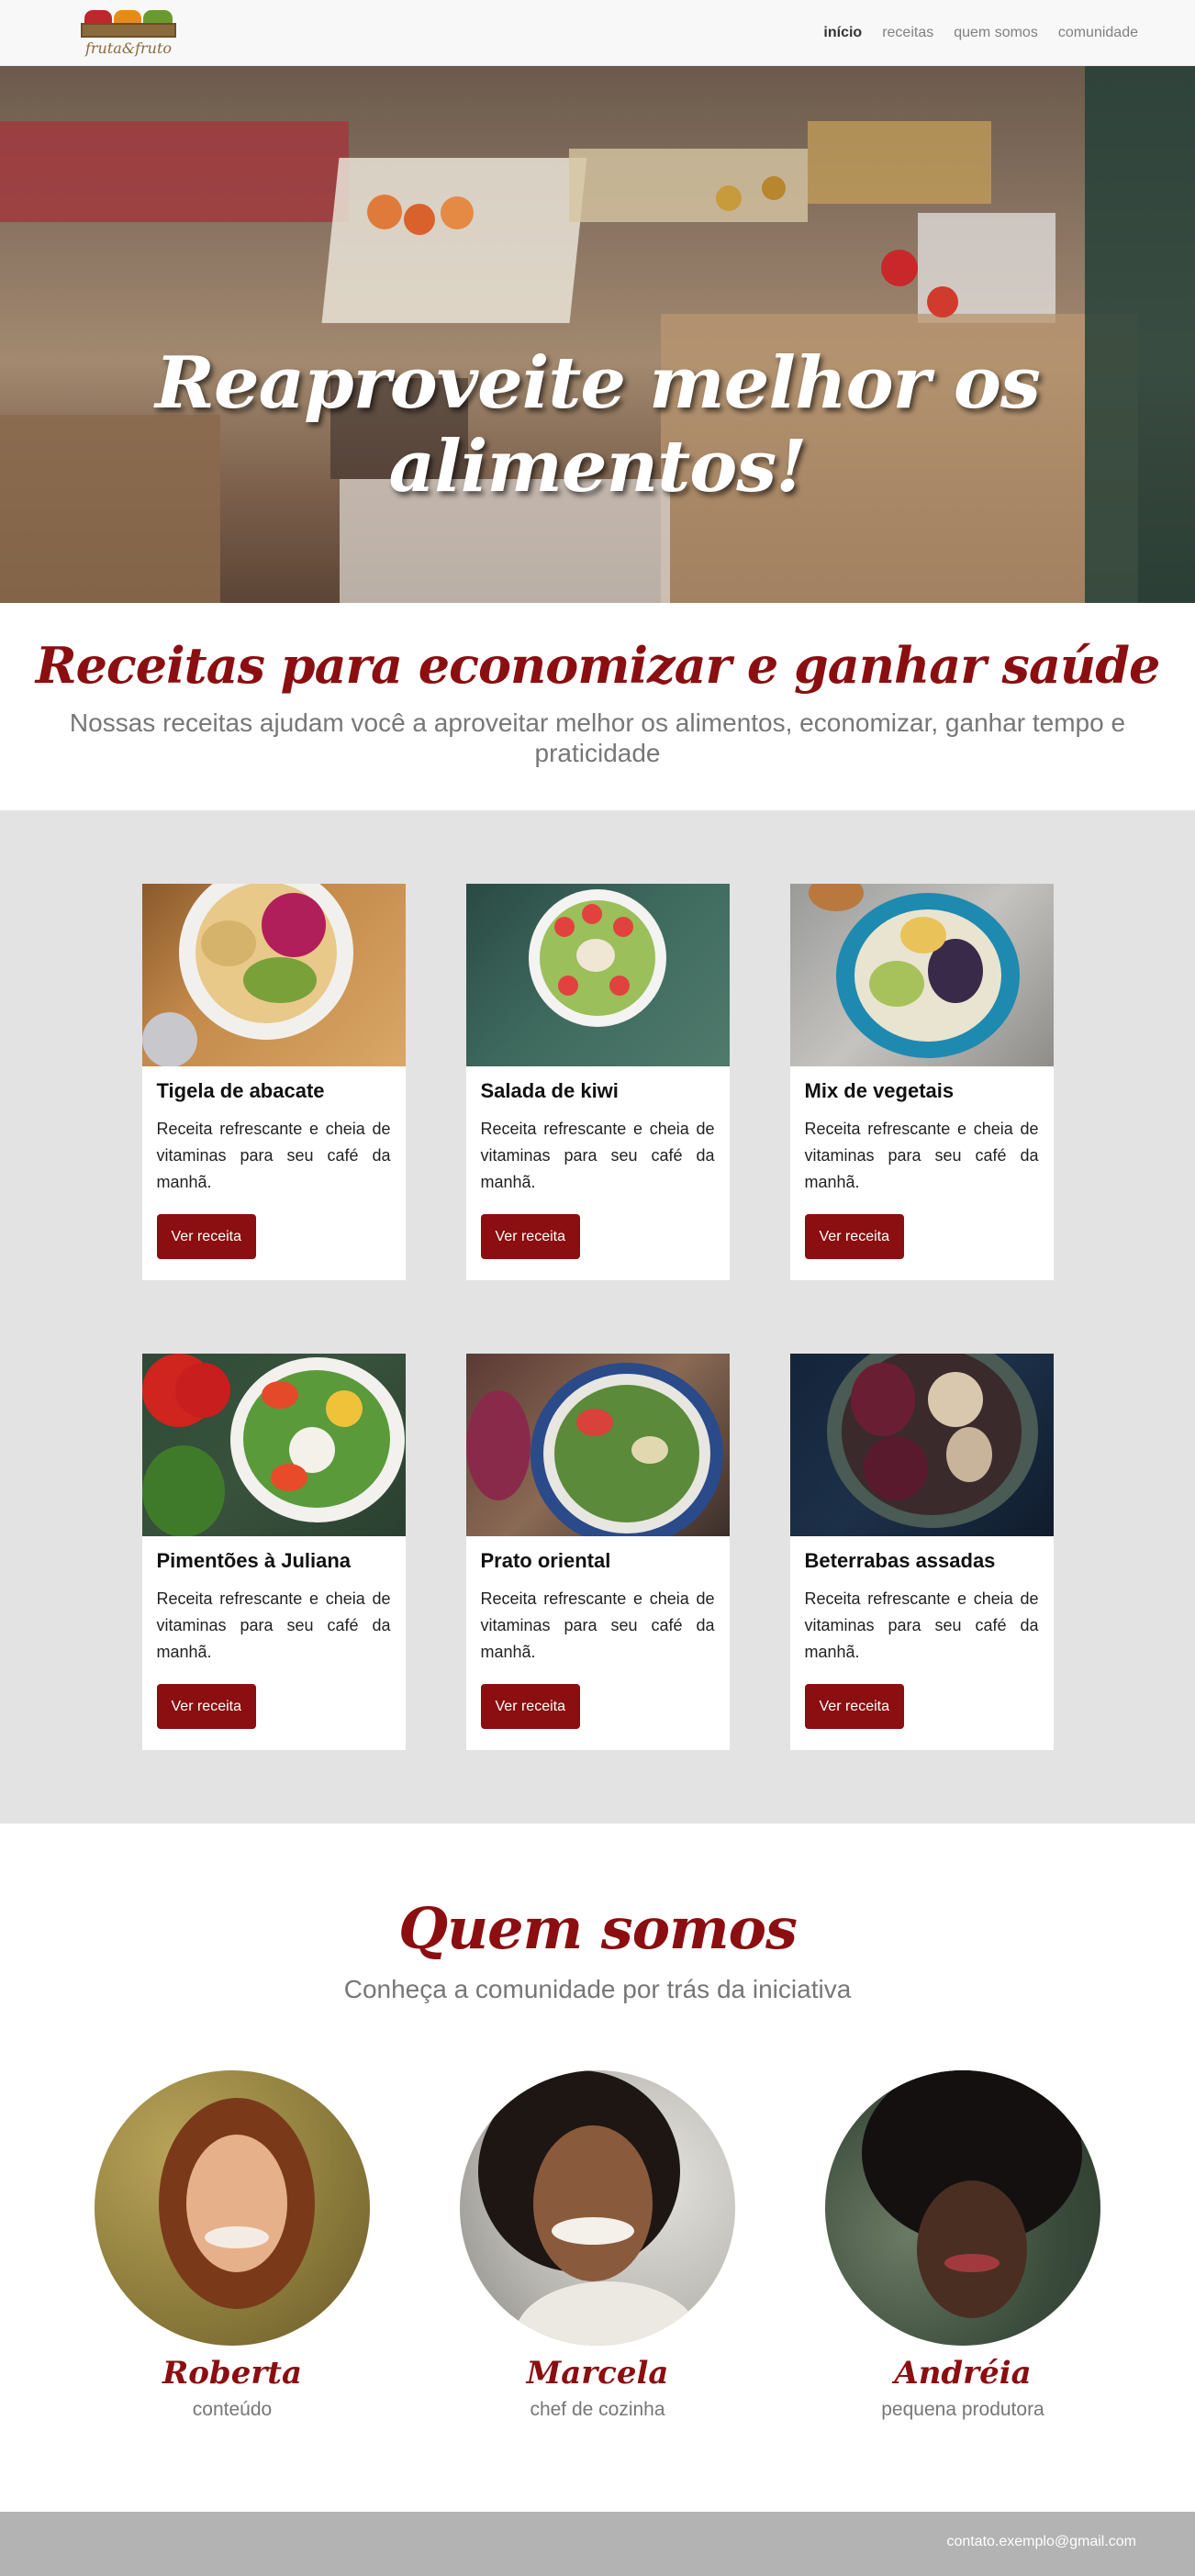 The image size is (1195, 2576). I want to click on recipe-title: Beterrabas assadas, so click(900, 1560).